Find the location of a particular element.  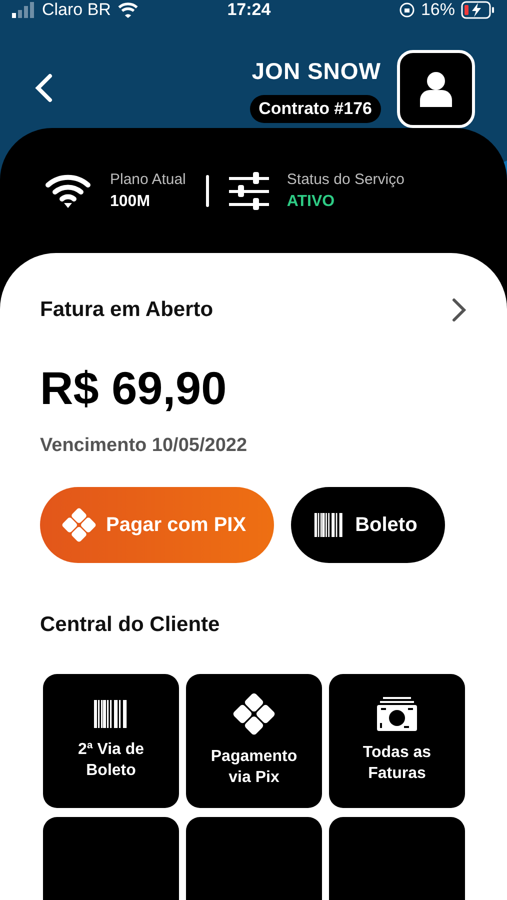

rotation-lock-icon is located at coordinates (406, 10).